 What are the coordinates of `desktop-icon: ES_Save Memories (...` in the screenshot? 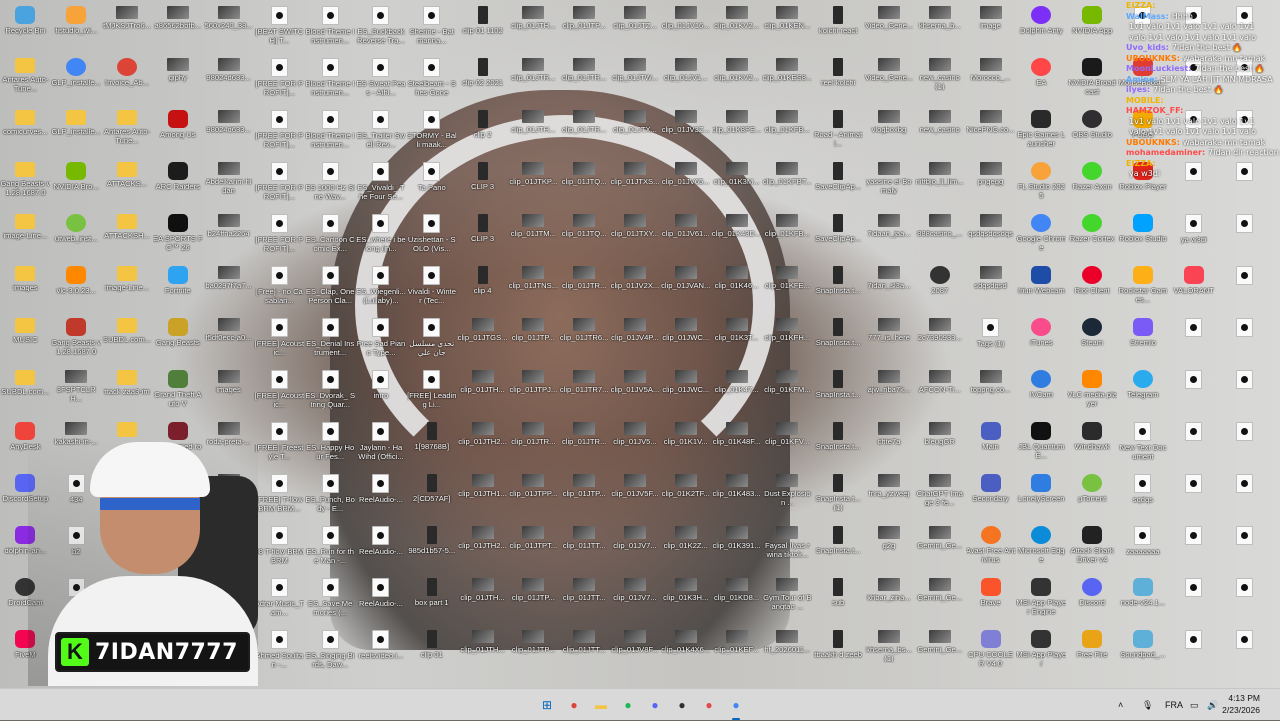 It's located at (330, 602).